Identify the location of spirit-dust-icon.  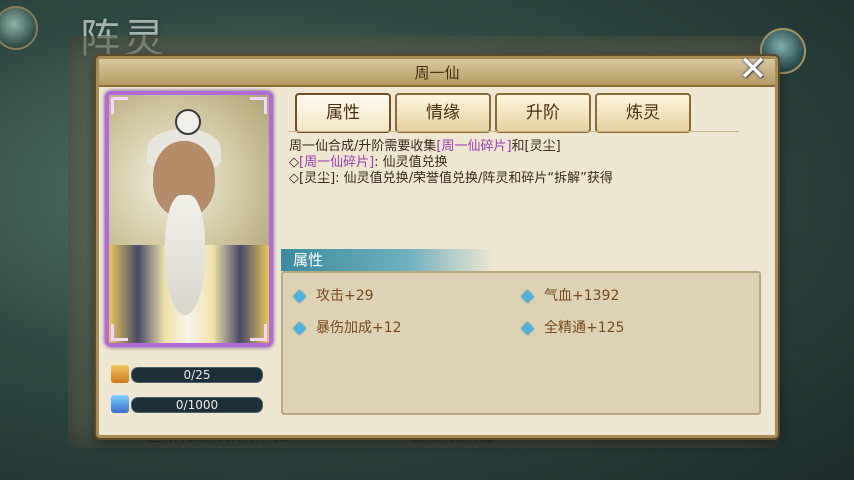
(120, 404).